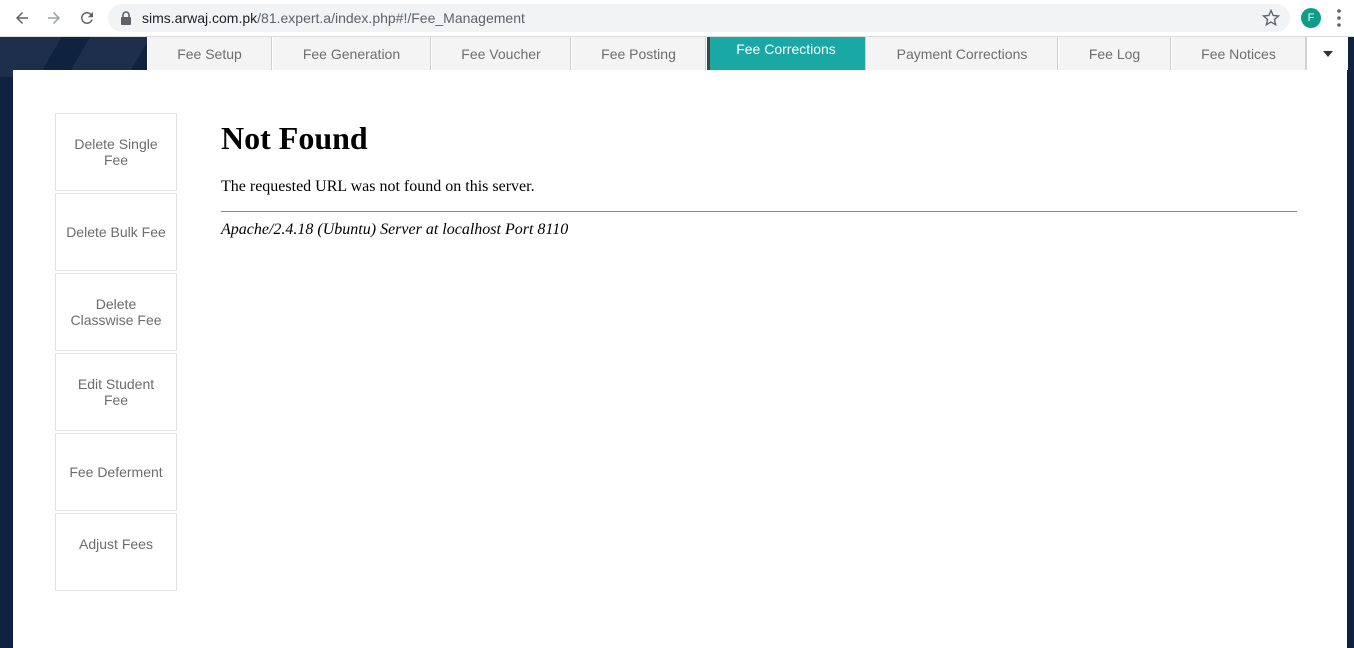  What do you see at coordinates (962, 53) in the screenshot?
I see `tab-payment-corrections: Payment Corrections` at bounding box center [962, 53].